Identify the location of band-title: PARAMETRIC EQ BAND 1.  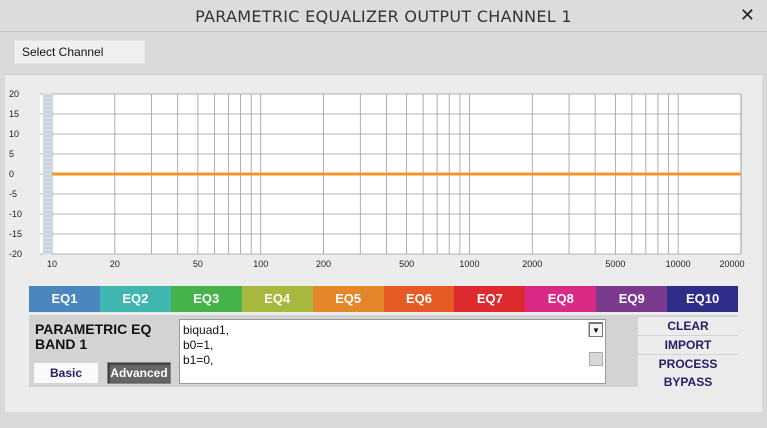
(93, 336).